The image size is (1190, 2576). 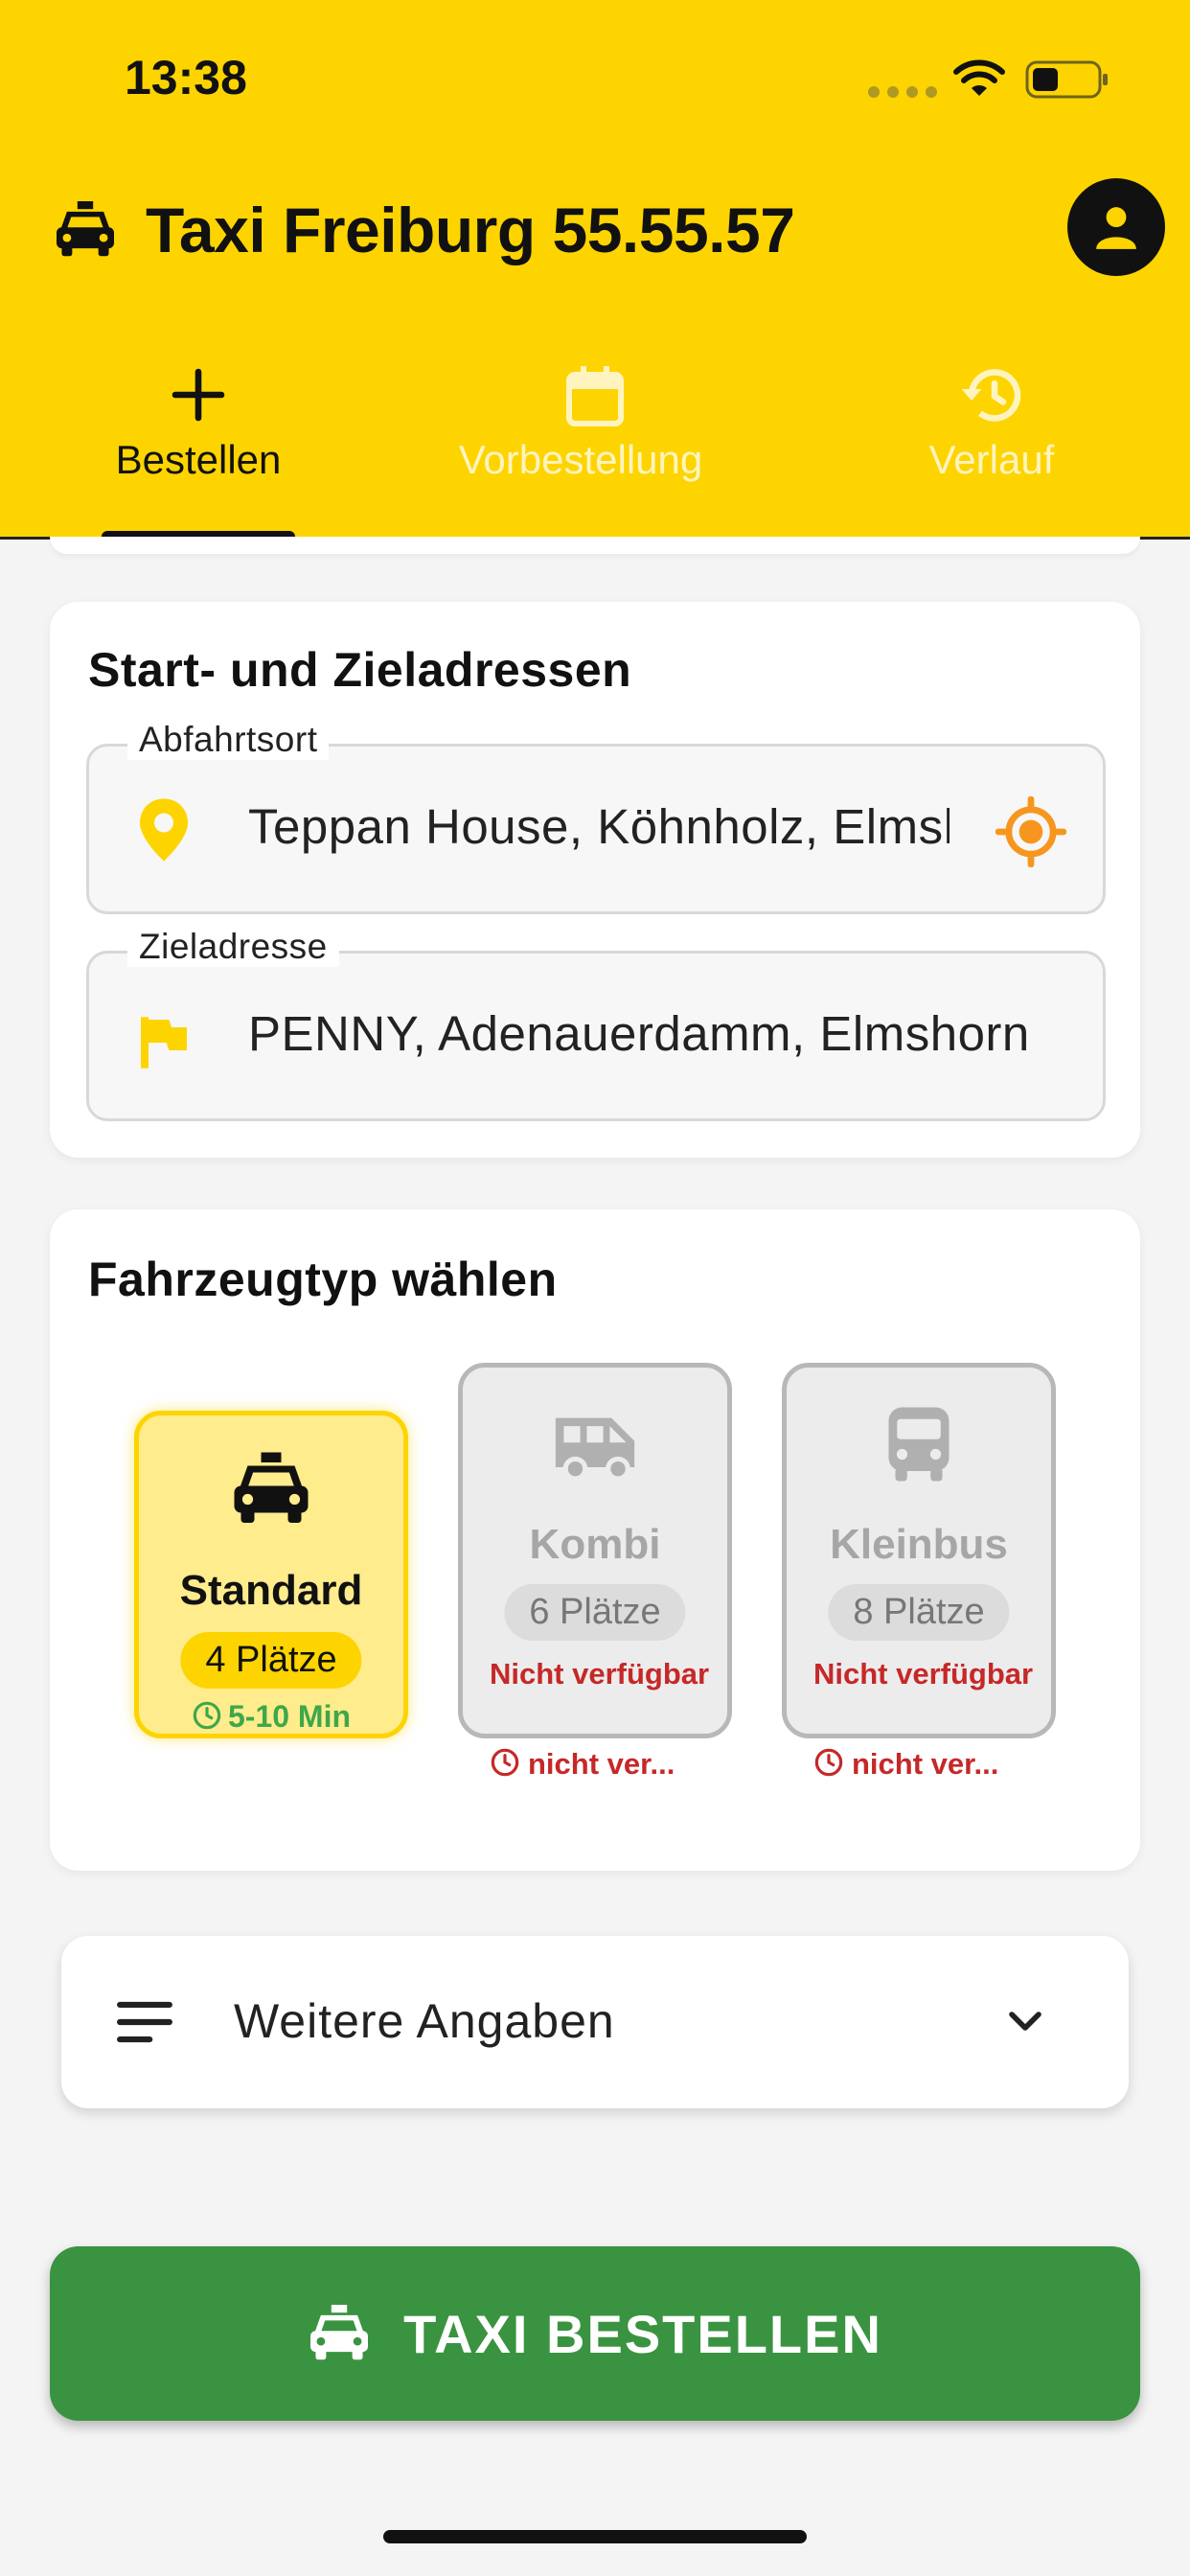 I want to click on start-address-label: Abfahrtsort, so click(x=229, y=740).